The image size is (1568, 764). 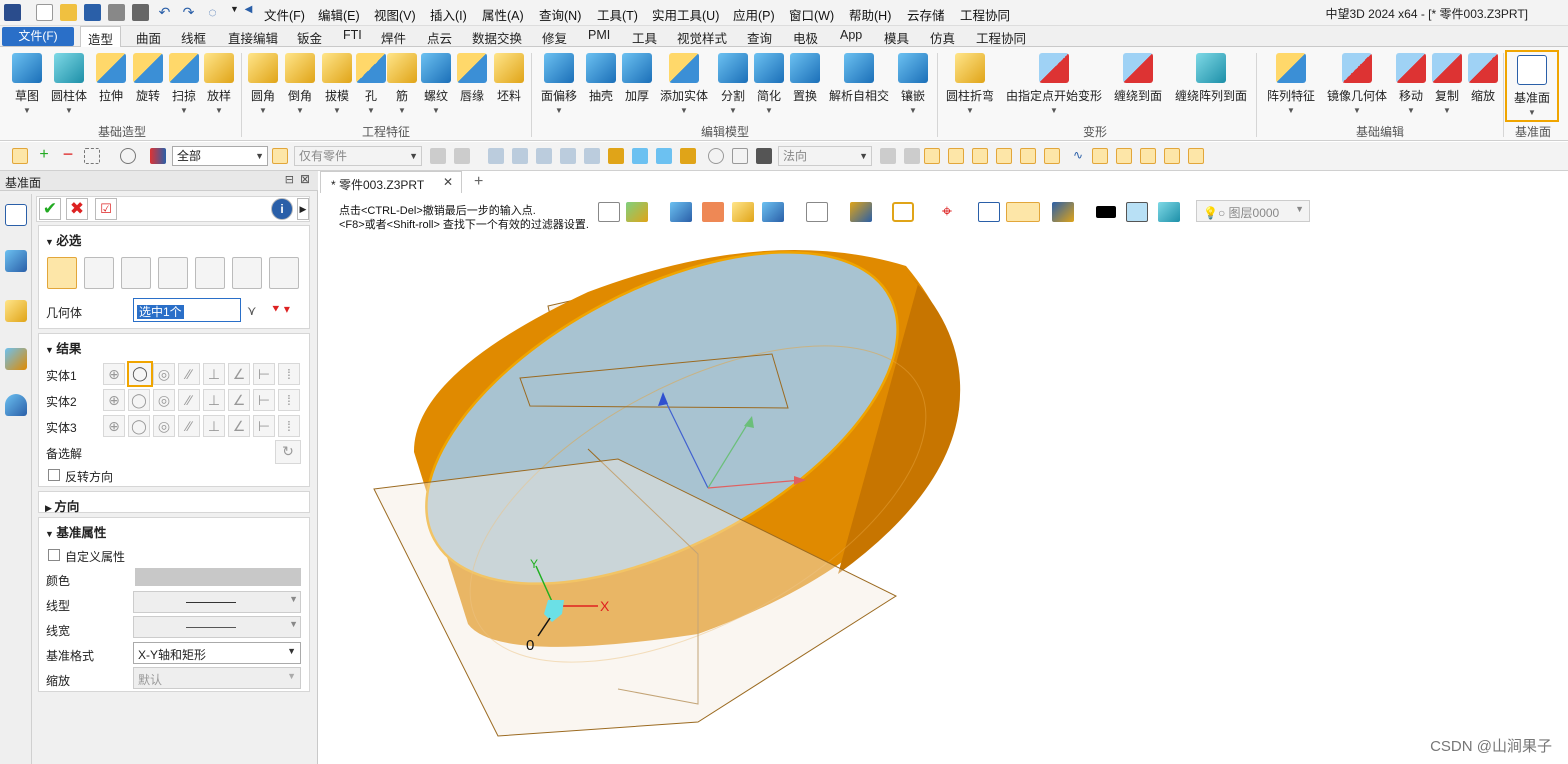 What do you see at coordinates (1411, 84) in the screenshot?
I see `move-button: 移动 ▼` at bounding box center [1411, 84].